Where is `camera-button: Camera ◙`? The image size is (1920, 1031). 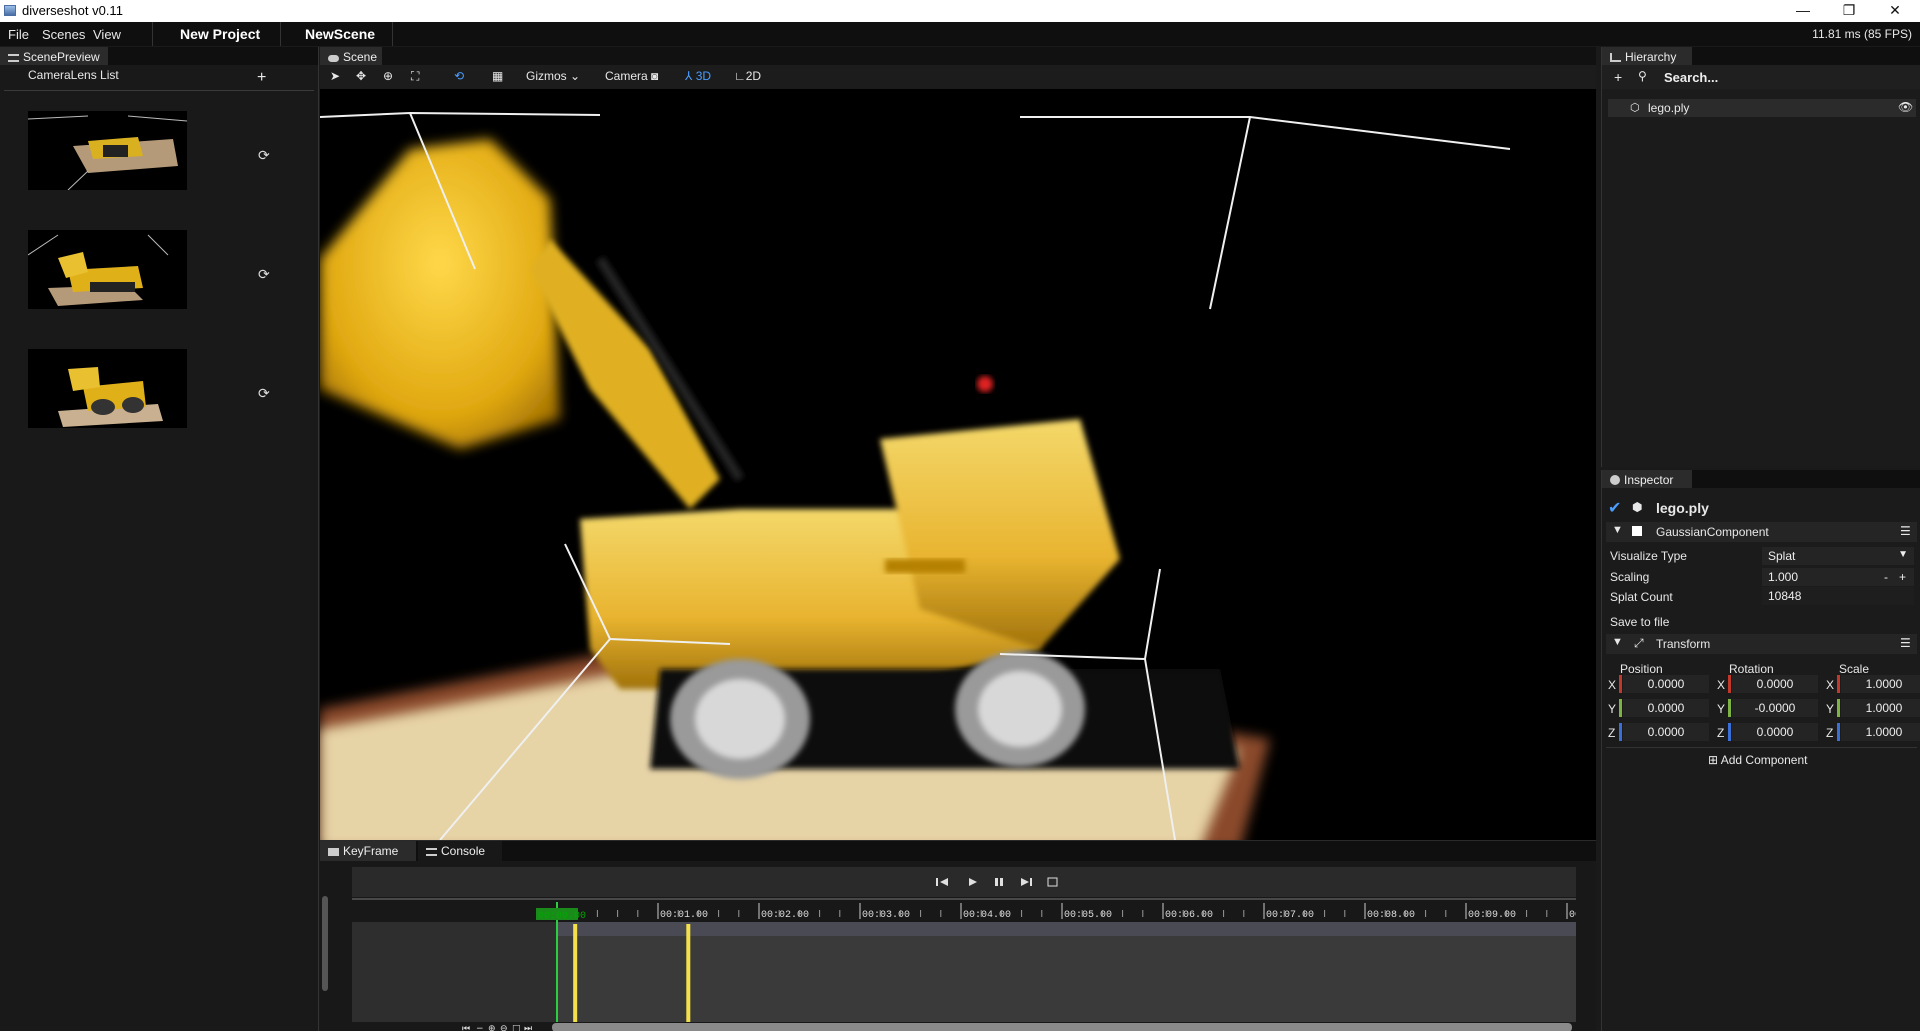
camera-button: Camera ◙ is located at coordinates (631, 76).